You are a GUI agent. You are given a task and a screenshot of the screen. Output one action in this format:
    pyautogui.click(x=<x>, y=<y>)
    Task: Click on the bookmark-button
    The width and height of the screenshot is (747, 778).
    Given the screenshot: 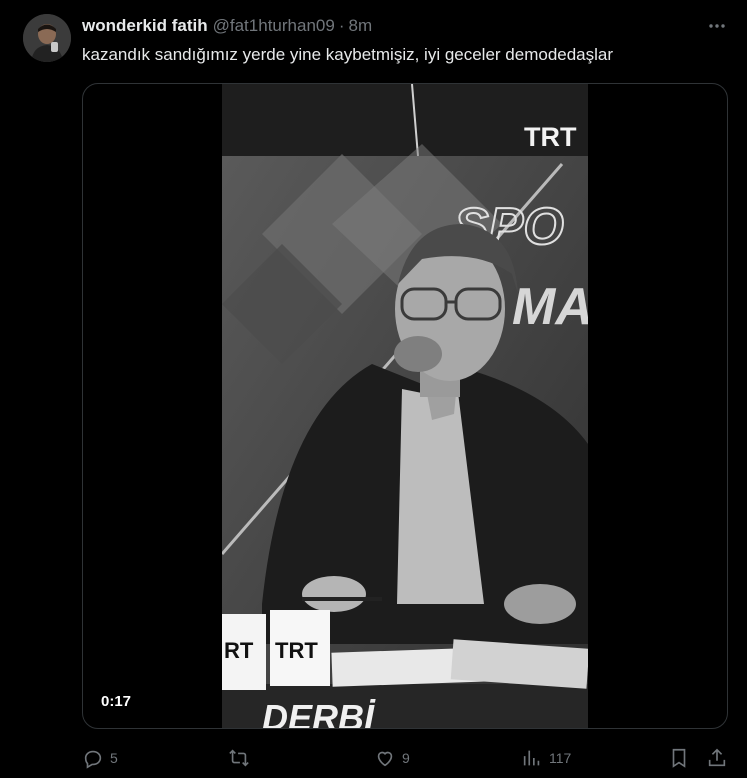 What is the action you would take?
    pyautogui.click(x=679, y=758)
    